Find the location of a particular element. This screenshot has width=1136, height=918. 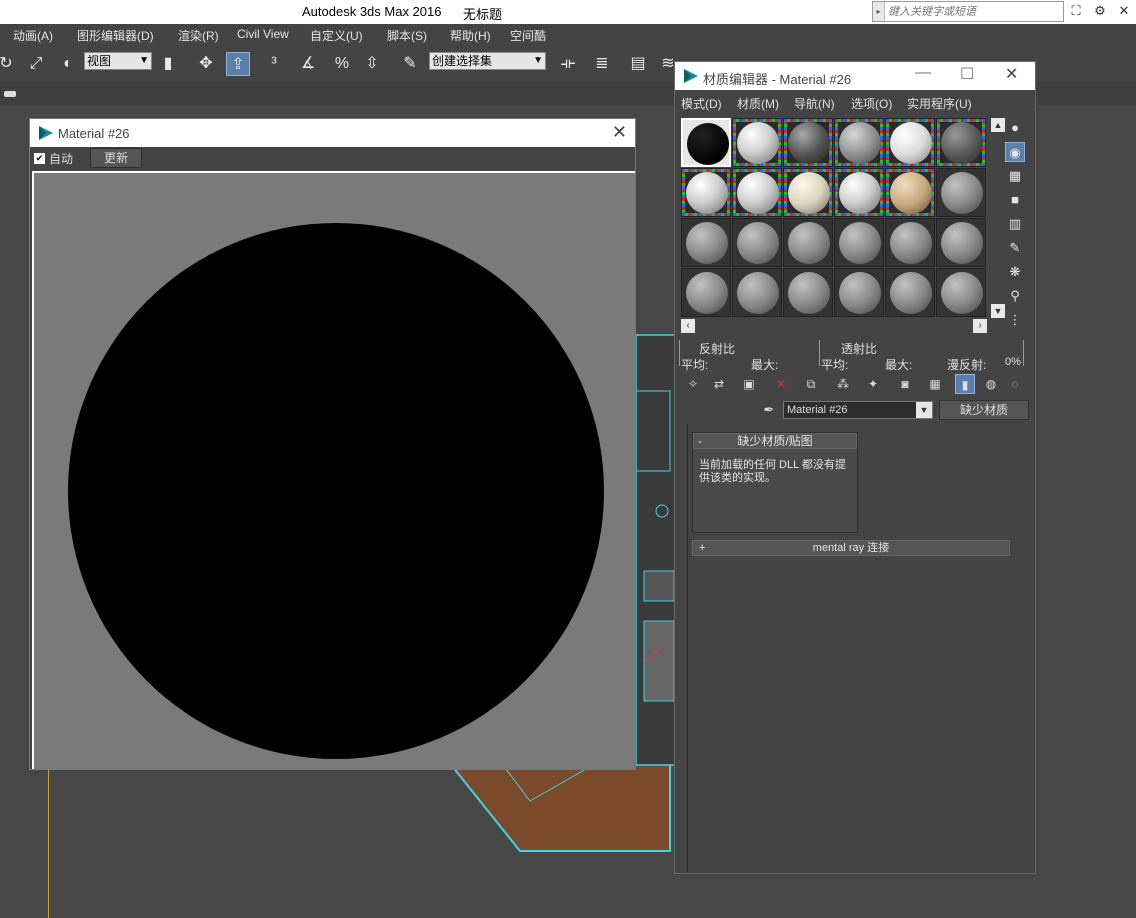

menu-utilities: 实用程序(U) is located at coordinates (939, 103).